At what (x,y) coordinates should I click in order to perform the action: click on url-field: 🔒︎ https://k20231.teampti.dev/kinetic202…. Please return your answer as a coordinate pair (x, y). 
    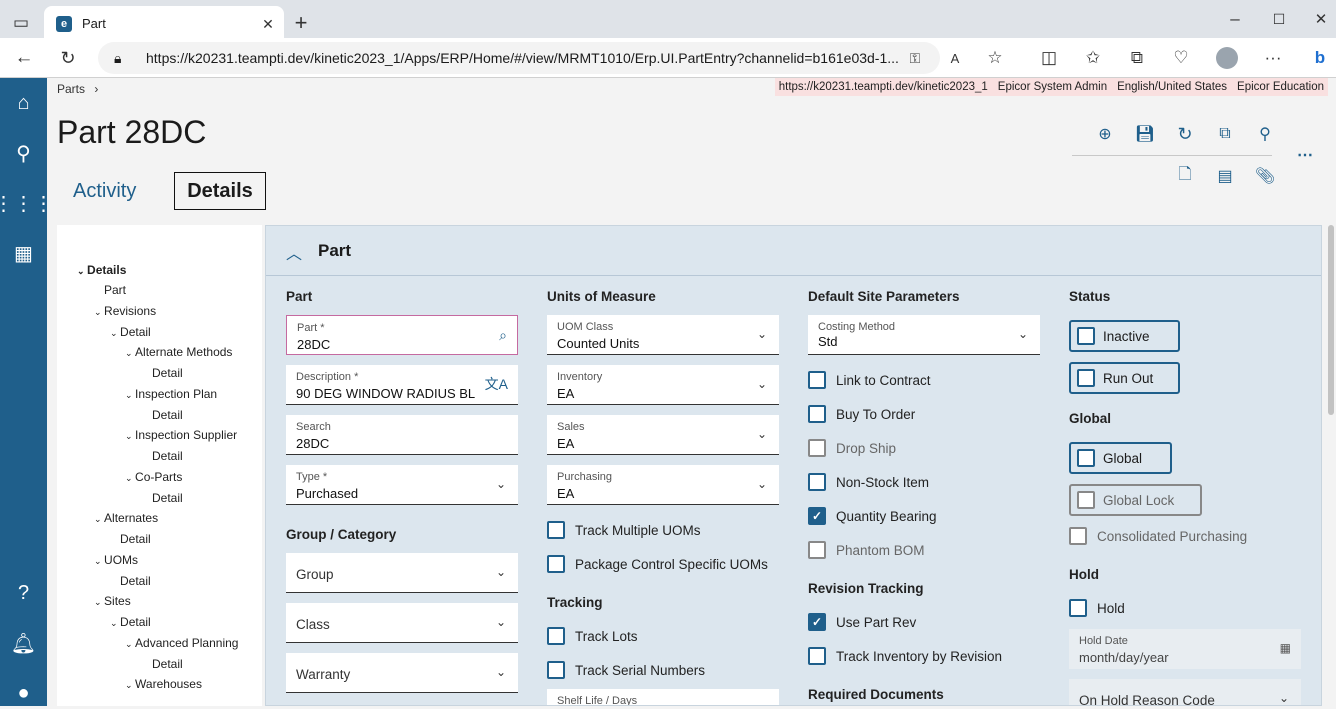
    Looking at the image, I should click on (519, 58).